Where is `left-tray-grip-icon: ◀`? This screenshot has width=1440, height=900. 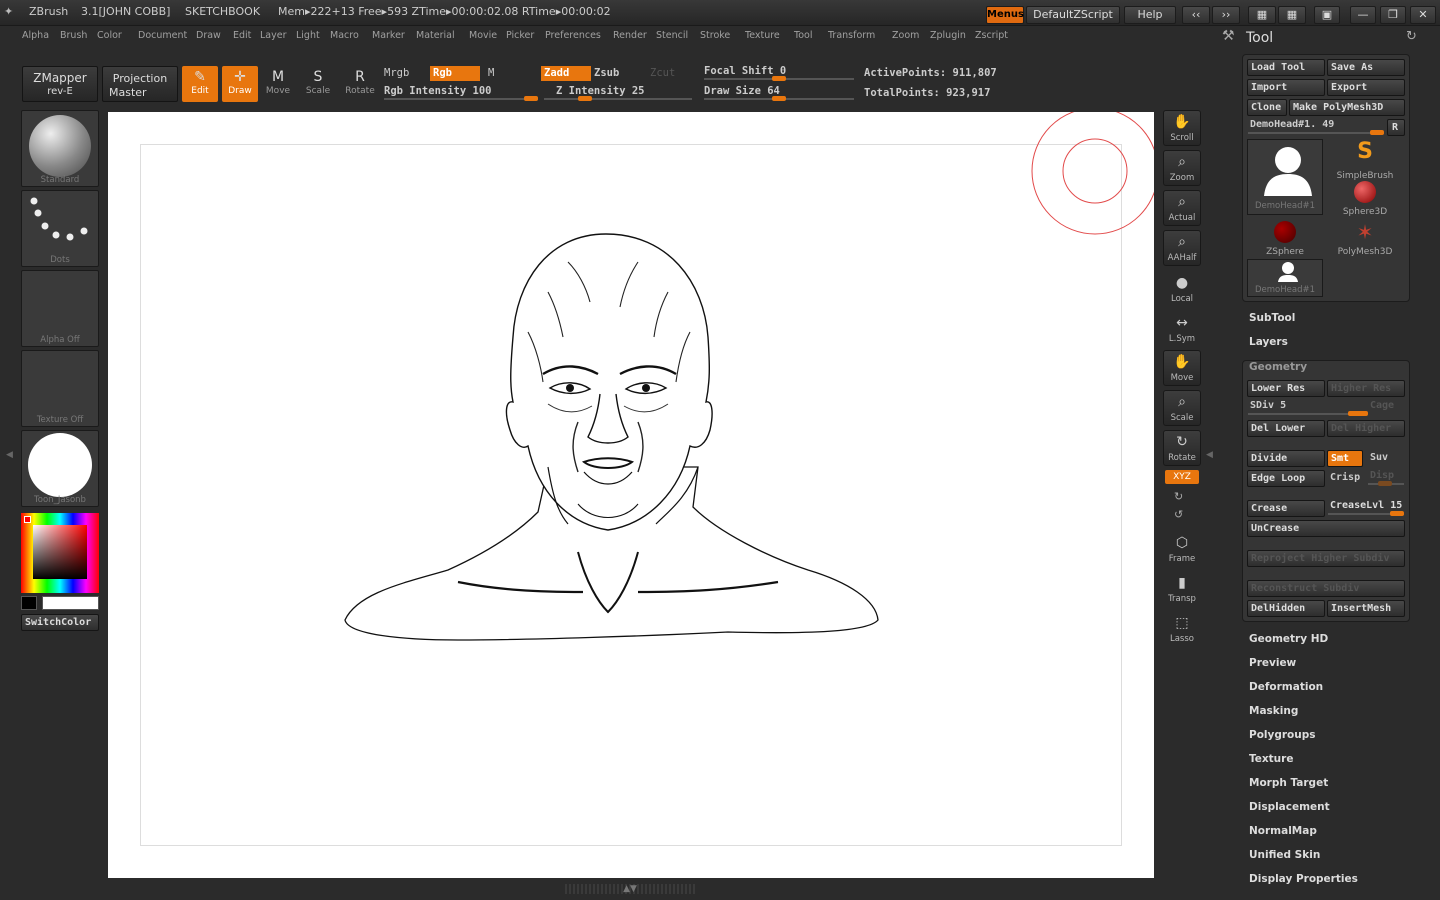 left-tray-grip-icon: ◀ is located at coordinates (9, 455).